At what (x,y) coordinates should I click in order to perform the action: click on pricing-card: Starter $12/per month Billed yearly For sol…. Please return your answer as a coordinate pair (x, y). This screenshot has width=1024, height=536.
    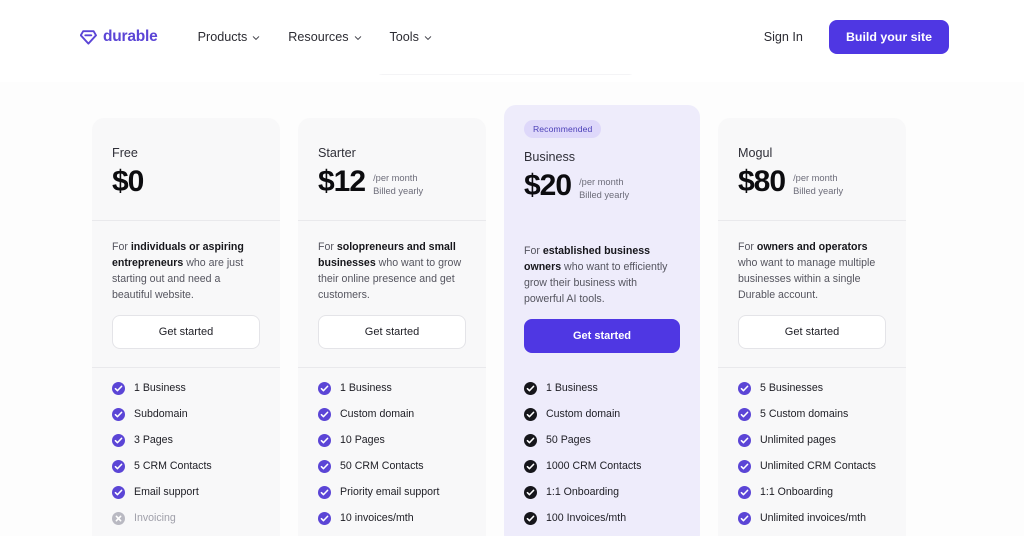
    Looking at the image, I should click on (392, 327).